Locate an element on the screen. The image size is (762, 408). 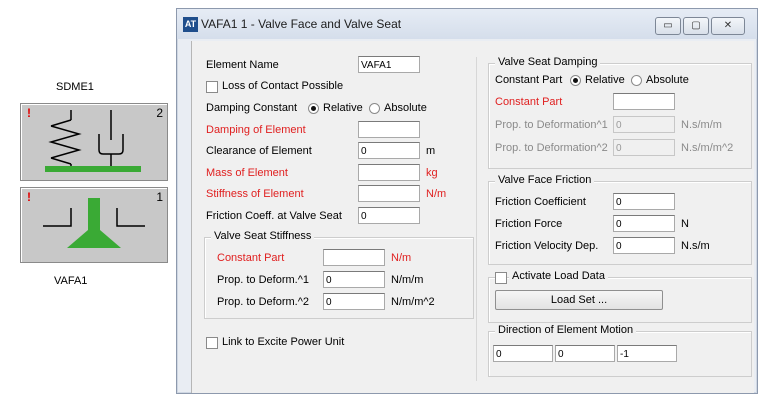
vss-deform2-unit: N/m/m^2 is located at coordinates (413, 302).